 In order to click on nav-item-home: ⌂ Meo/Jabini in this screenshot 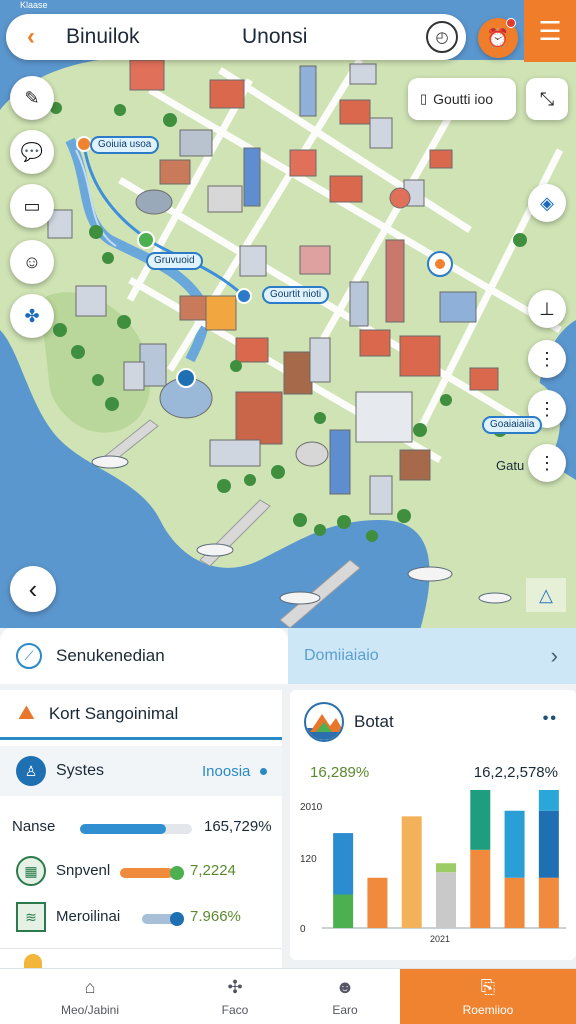, I will do `click(90, 996)`.